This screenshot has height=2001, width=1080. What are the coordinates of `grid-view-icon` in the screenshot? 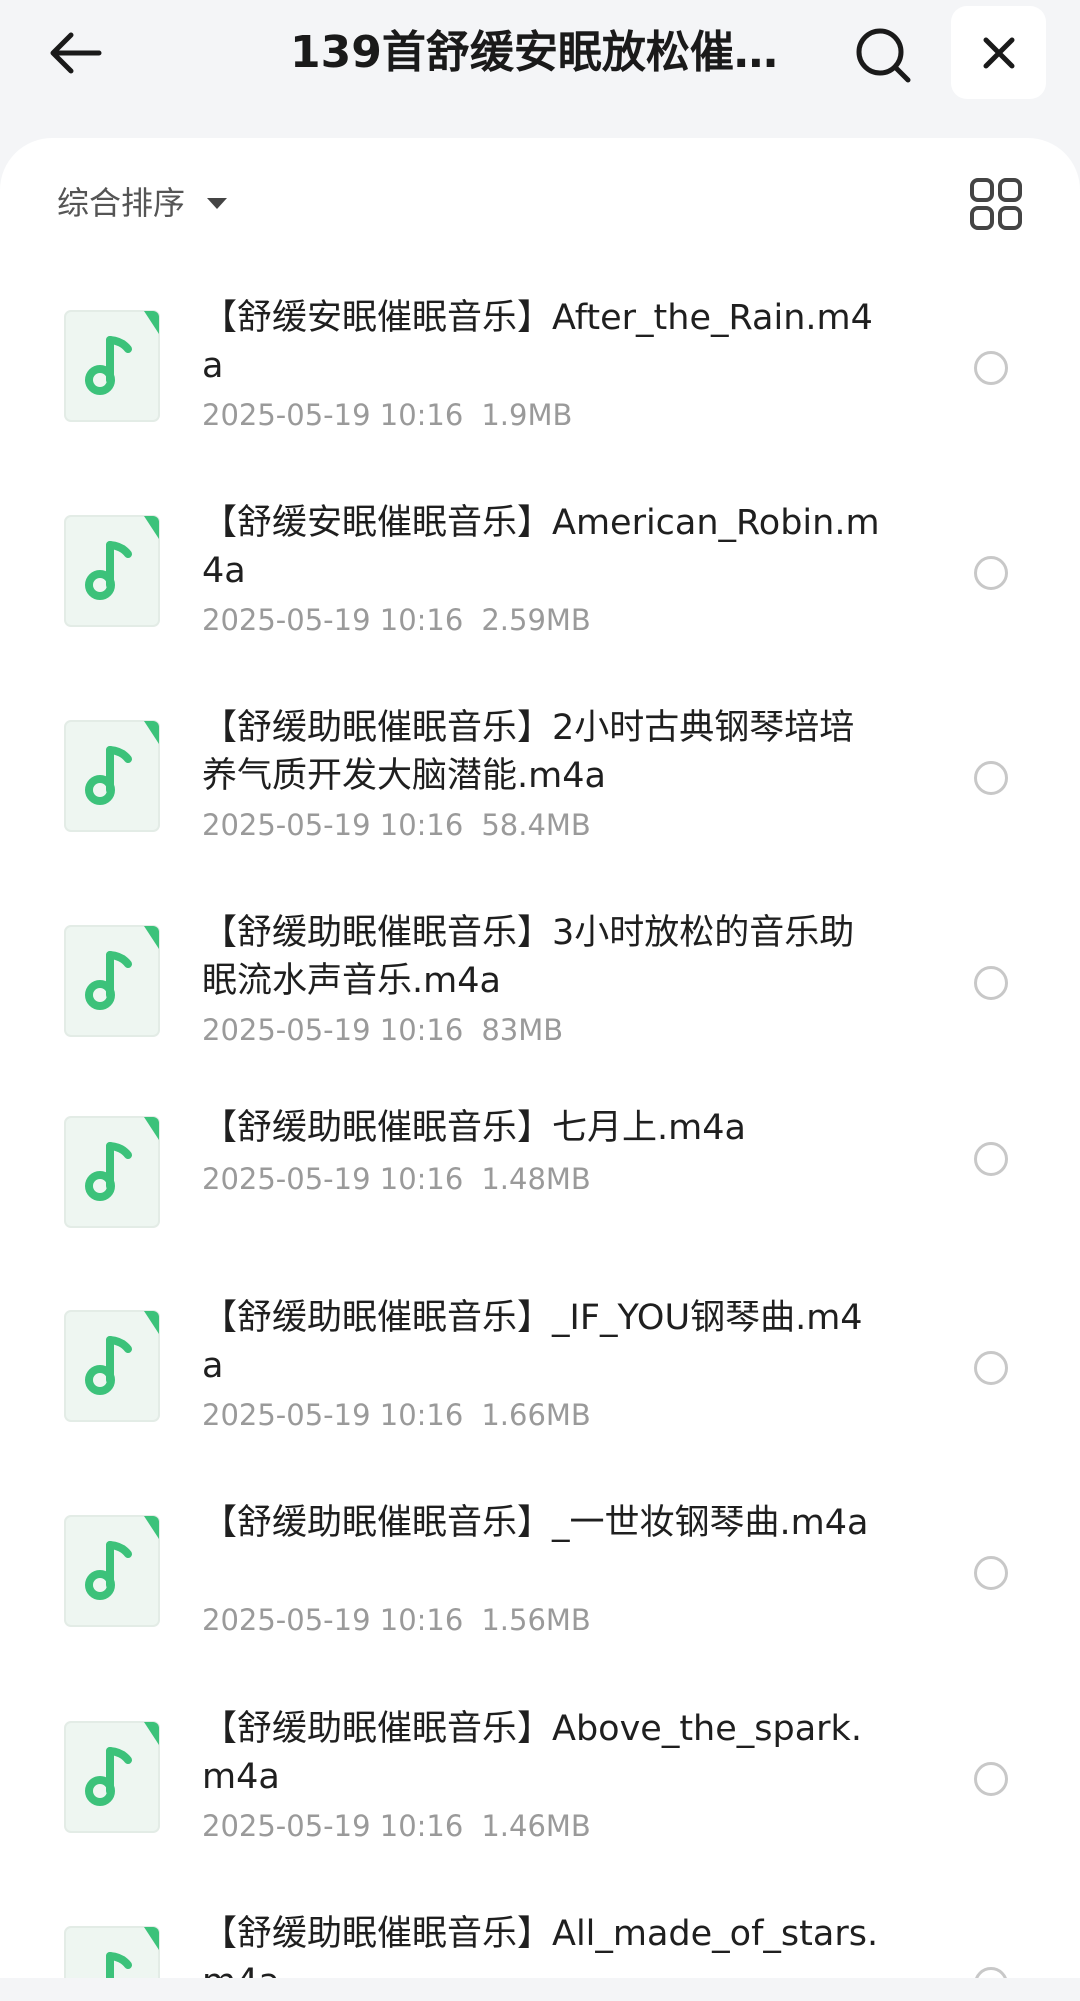 It's located at (996, 204).